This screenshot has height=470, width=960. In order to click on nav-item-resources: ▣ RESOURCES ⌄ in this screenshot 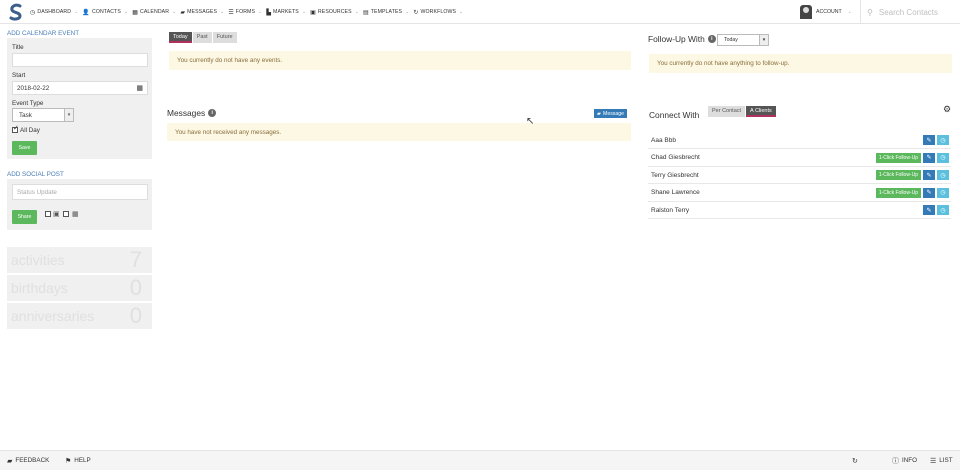, I will do `click(336, 12)`.